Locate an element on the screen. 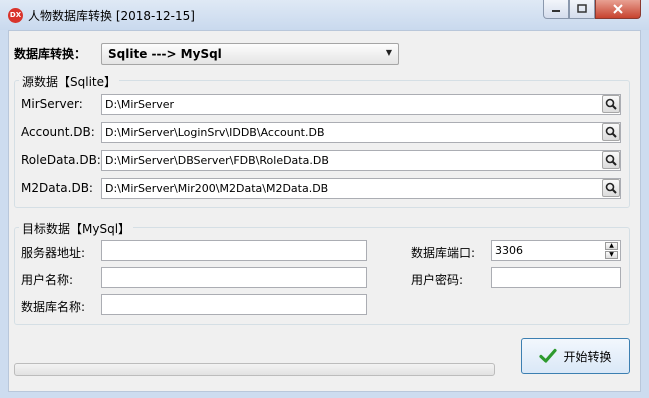  m2data-db-label: M2Data.DB: is located at coordinates (57, 188).